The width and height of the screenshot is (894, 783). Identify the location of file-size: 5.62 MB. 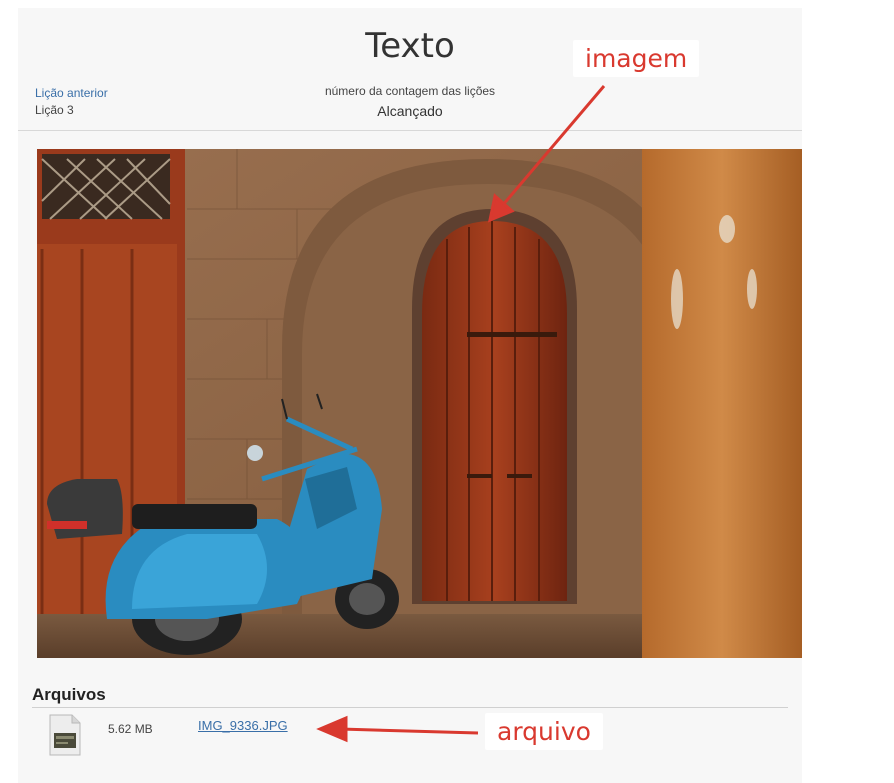
(130, 729).